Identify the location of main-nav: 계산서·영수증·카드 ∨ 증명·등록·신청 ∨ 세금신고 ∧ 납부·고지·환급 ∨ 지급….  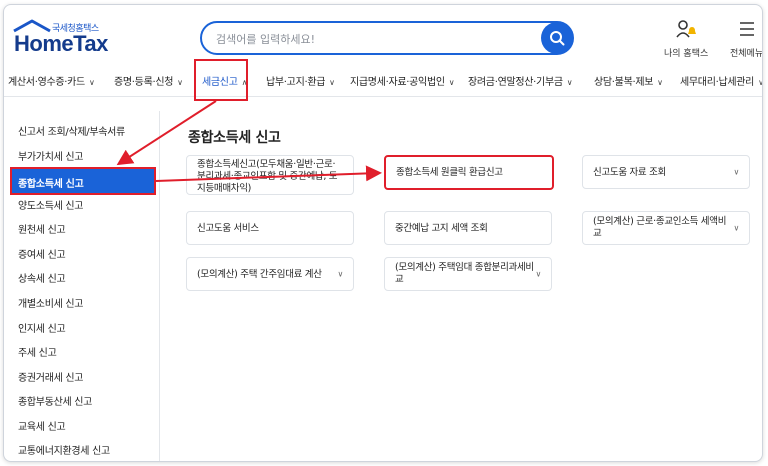
(383, 80).